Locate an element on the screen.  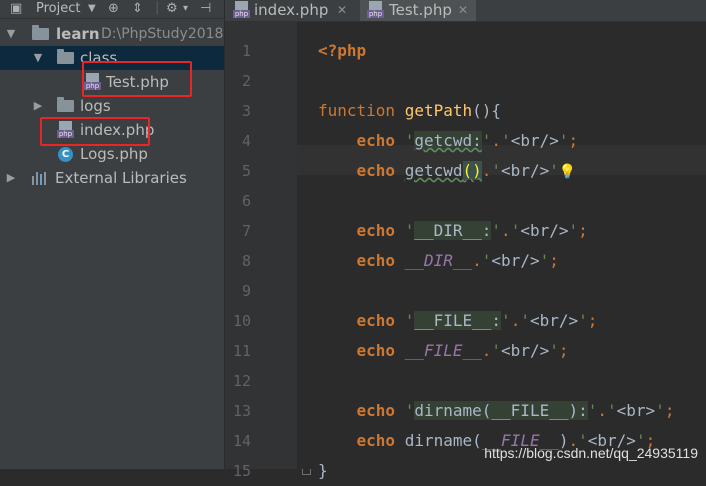
line-number: 8 is located at coordinates (246, 261).